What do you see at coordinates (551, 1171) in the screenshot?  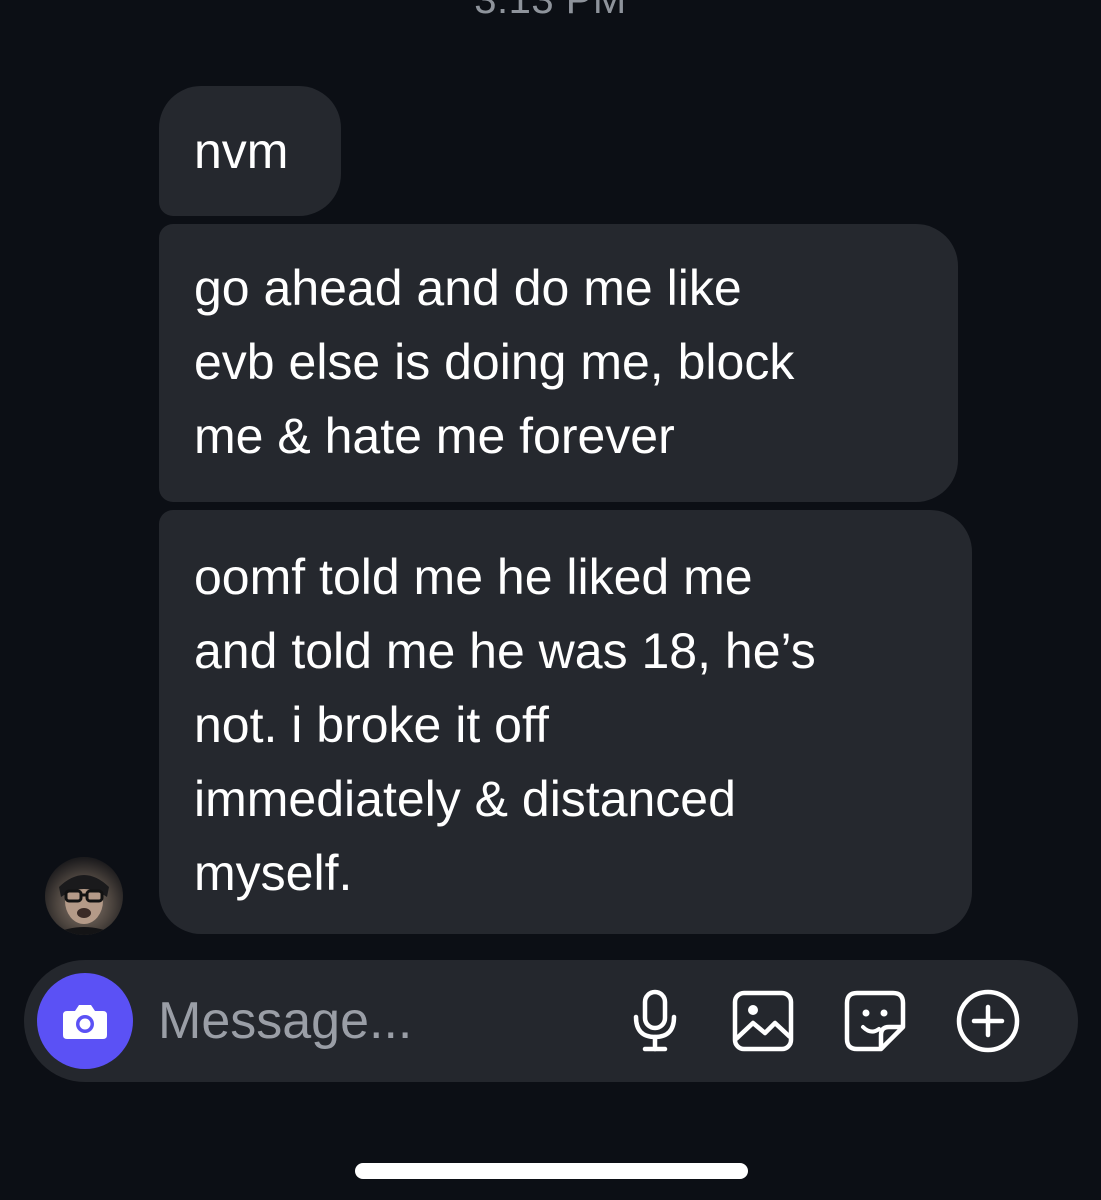 I see `home-indicator` at bounding box center [551, 1171].